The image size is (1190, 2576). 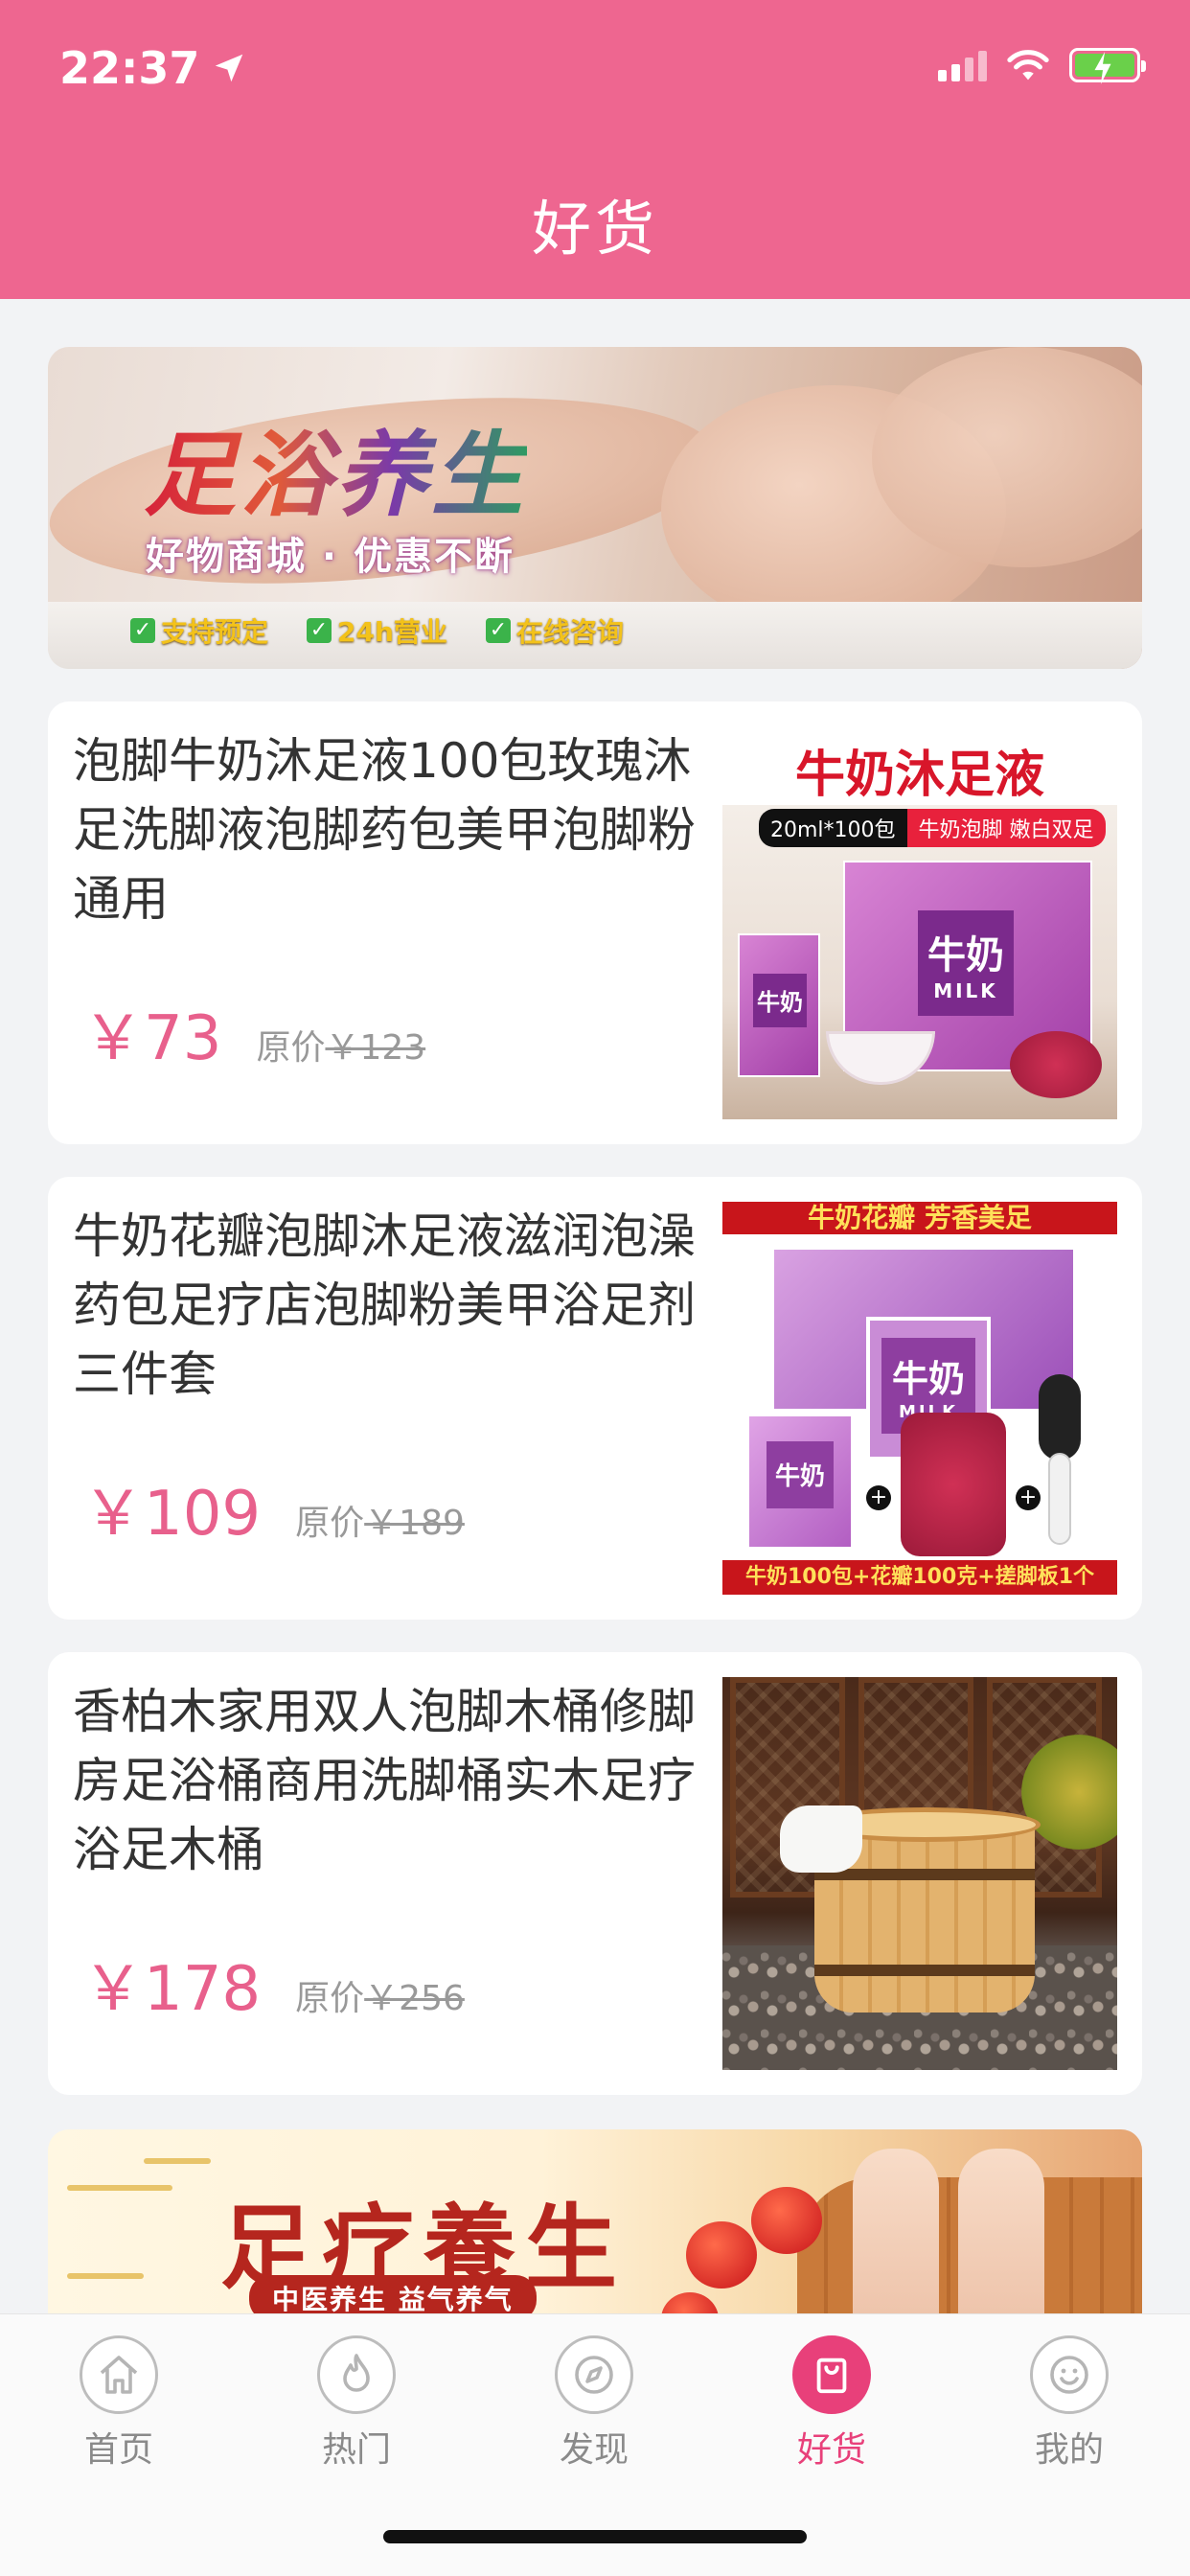 What do you see at coordinates (833, 828) in the screenshot?
I see `image-pill-size: 20ml*100包` at bounding box center [833, 828].